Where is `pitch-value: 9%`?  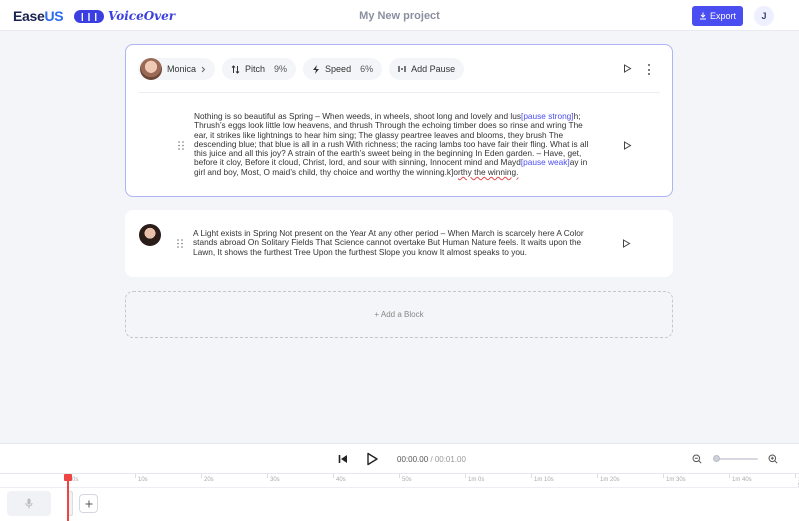
pitch-value: 9% is located at coordinates (281, 69).